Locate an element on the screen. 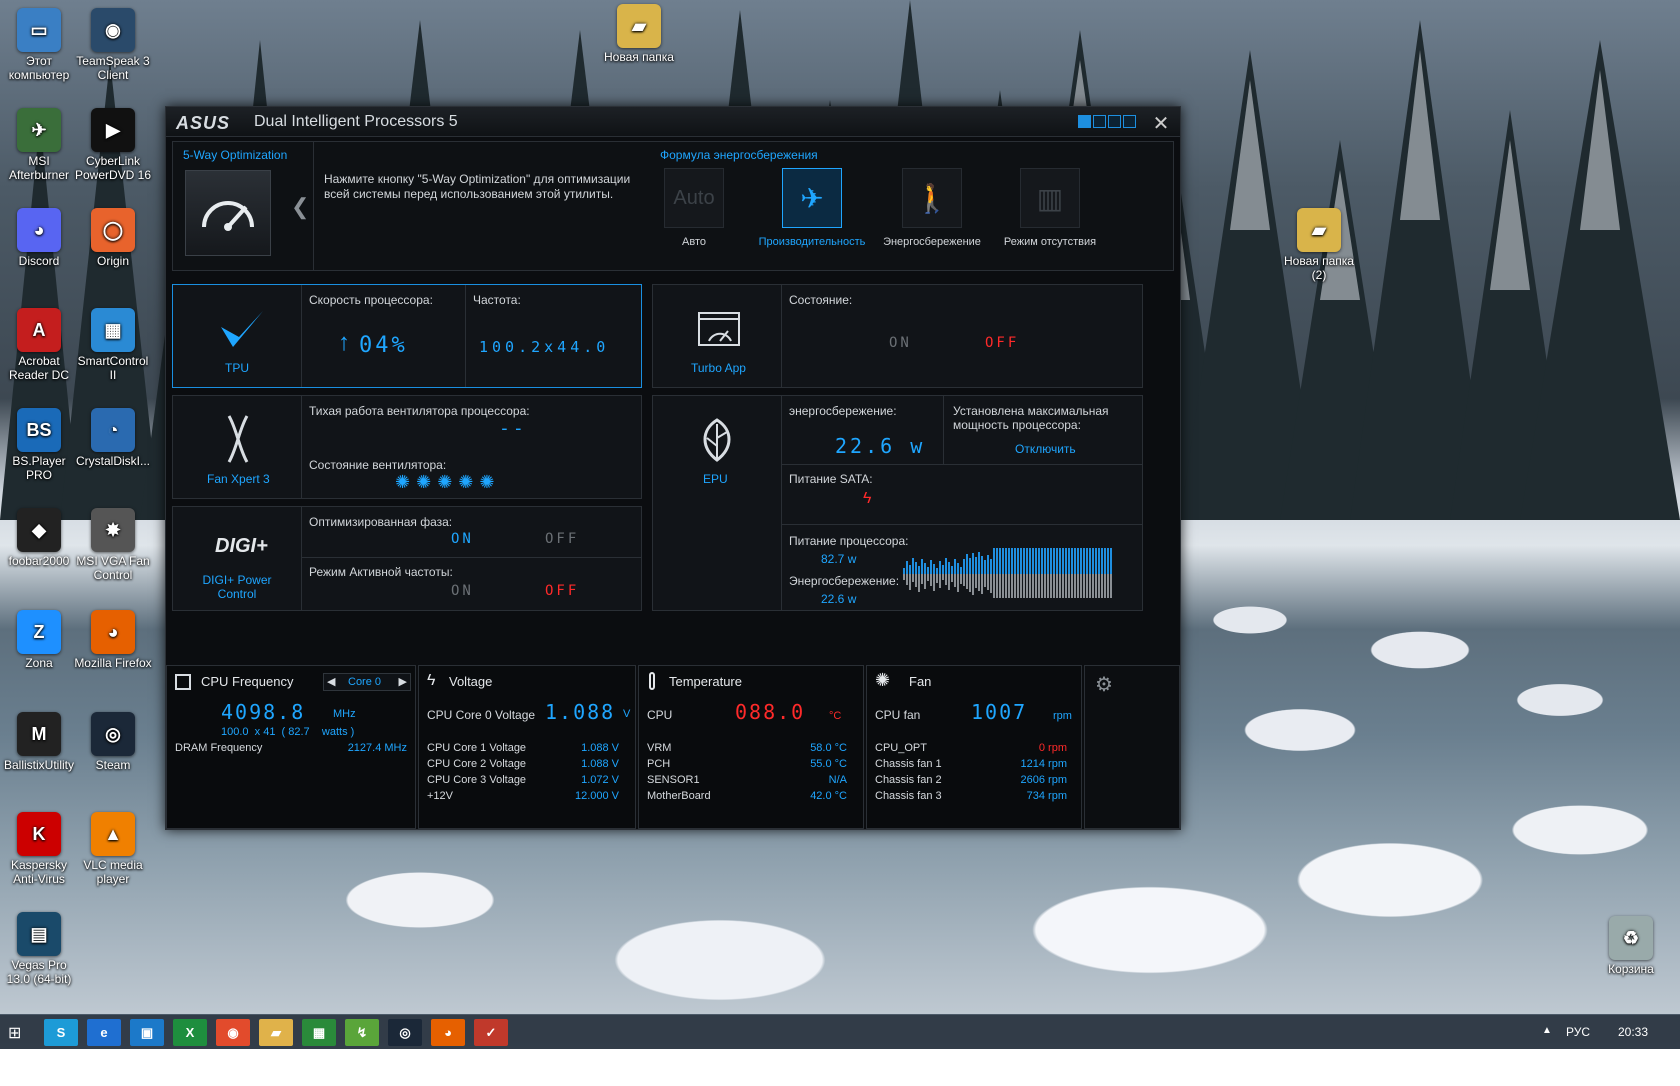 This screenshot has width=1680, height=1086. turbo-on-toggle: ON is located at coordinates (900, 343).